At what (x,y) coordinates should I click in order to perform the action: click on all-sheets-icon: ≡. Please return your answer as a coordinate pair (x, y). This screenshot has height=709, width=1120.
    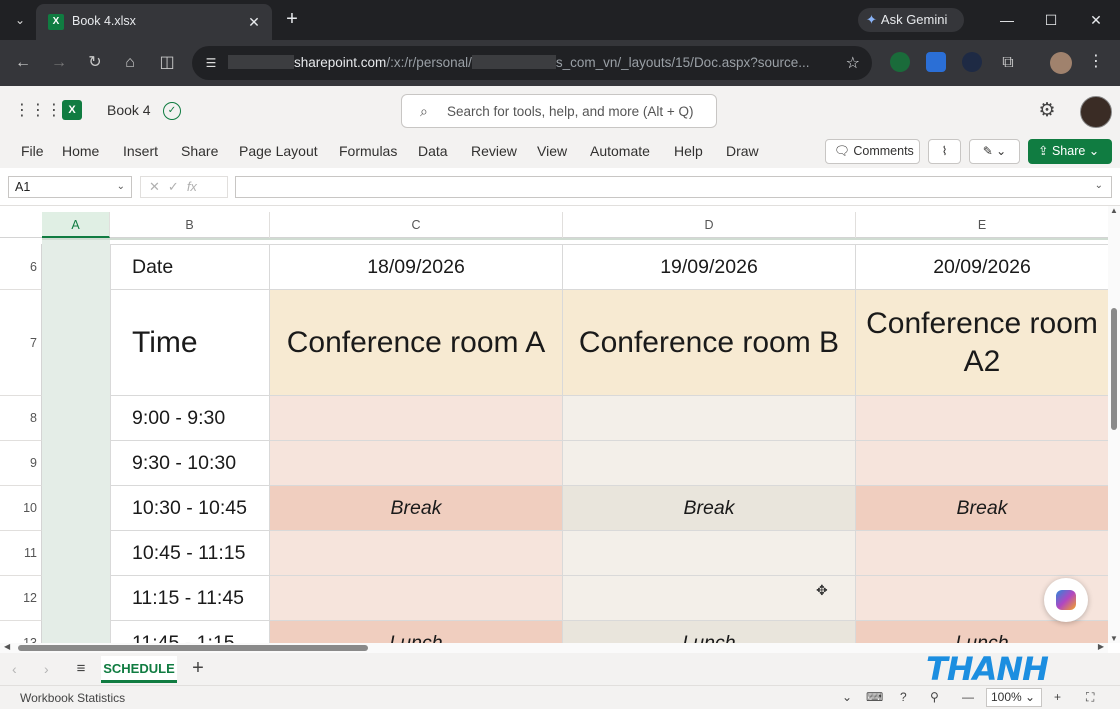
    Looking at the image, I should click on (81, 669).